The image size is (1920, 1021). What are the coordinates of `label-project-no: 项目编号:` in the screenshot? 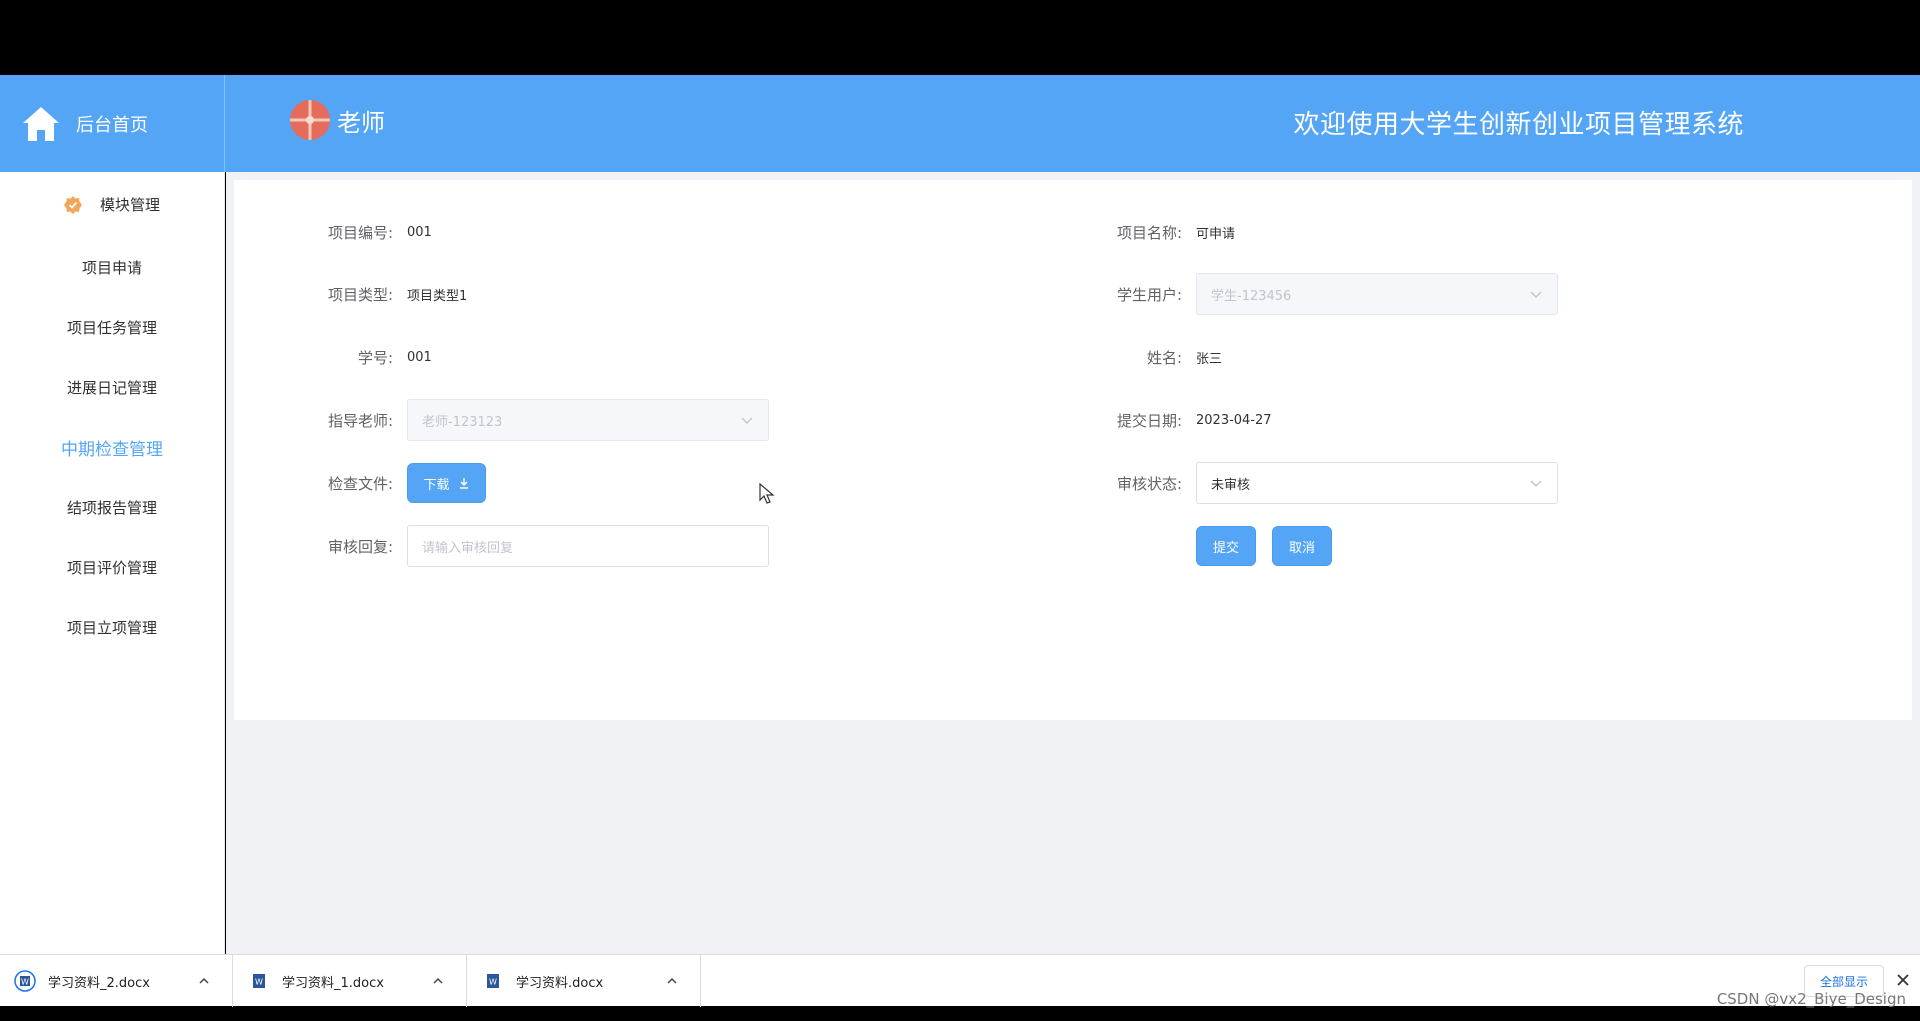 It's located at (360, 232).